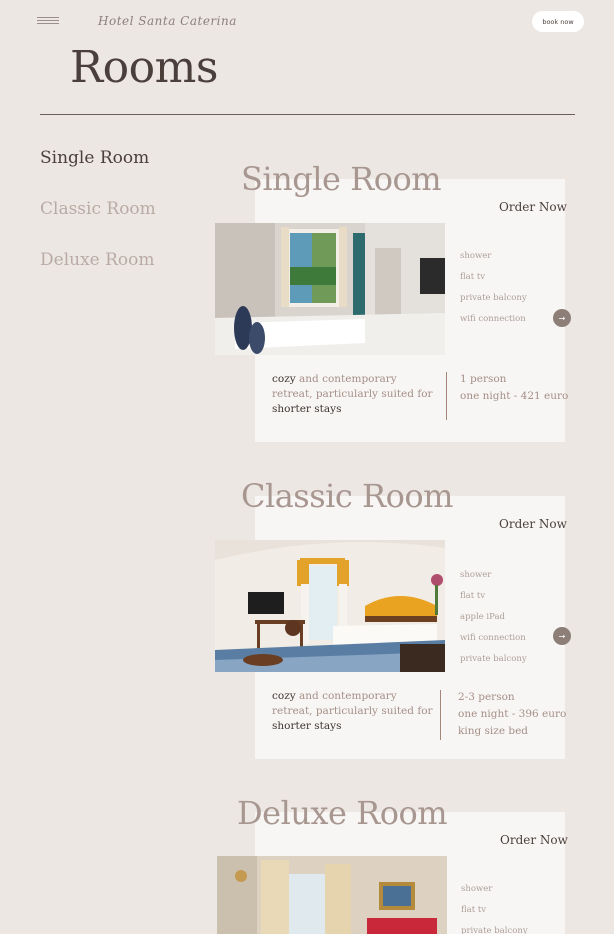 The width and height of the screenshot is (614, 934). I want to click on spec-price: one night - 421 euro, so click(514, 396).